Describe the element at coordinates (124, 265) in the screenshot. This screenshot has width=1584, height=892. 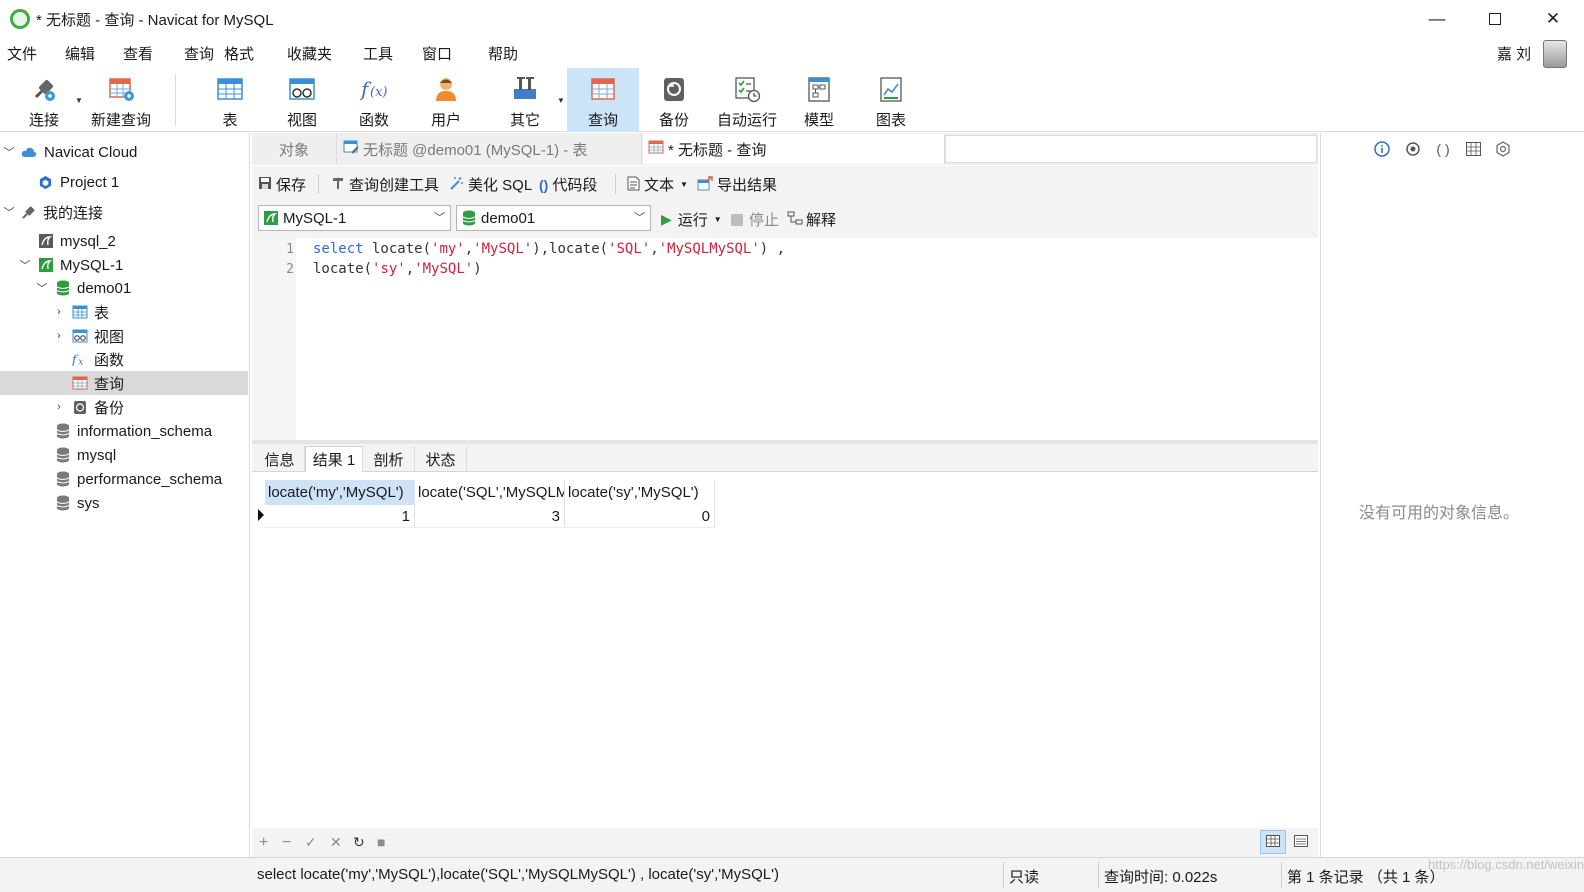
I see `tree-item-mysql-1: ﹀ MySQL-1` at that location.